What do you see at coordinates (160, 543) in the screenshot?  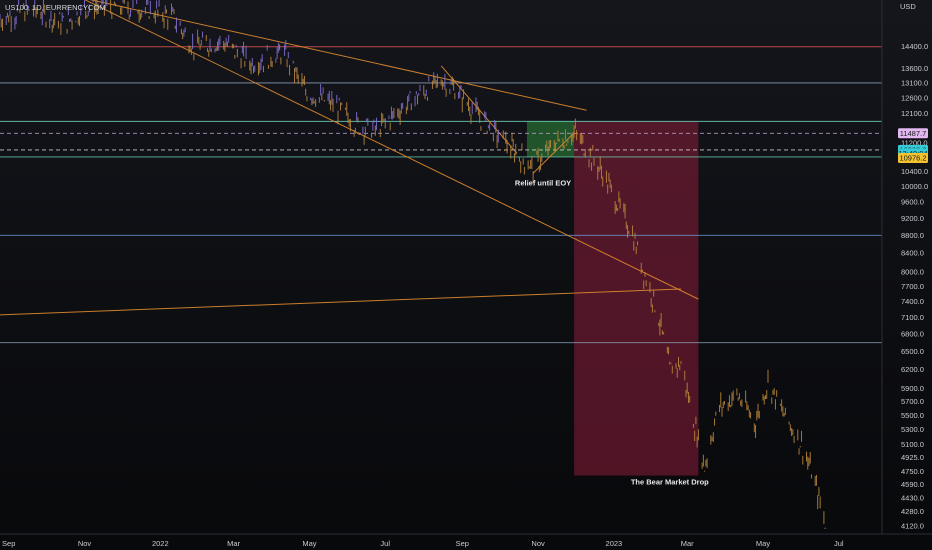 I see `x-tick-label: 2022` at bounding box center [160, 543].